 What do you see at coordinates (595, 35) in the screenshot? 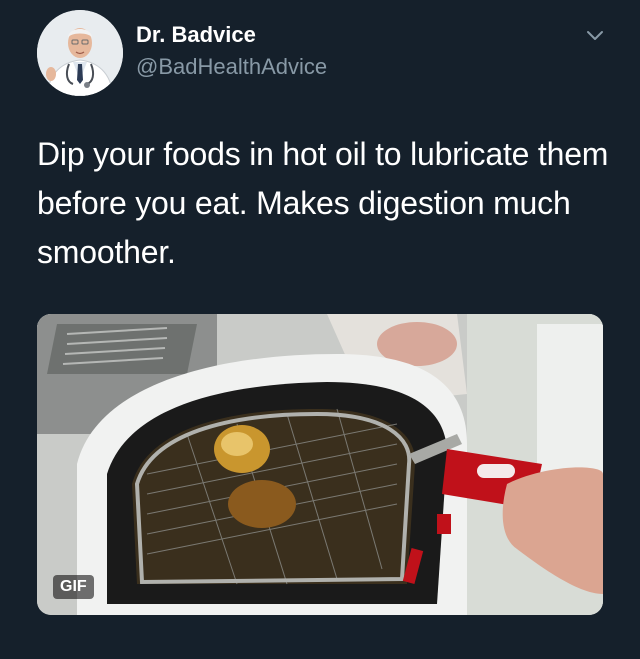
I see `chevron-down-icon` at bounding box center [595, 35].